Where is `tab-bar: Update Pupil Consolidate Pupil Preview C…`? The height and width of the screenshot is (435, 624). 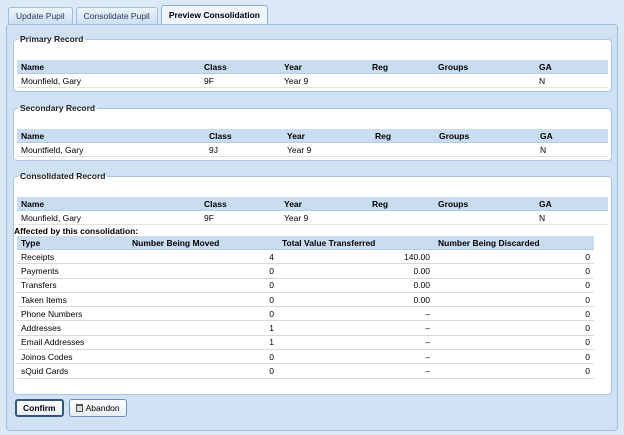
tab-bar: Update Pupil Consolidate Pupil Preview C… is located at coordinates (138, 14).